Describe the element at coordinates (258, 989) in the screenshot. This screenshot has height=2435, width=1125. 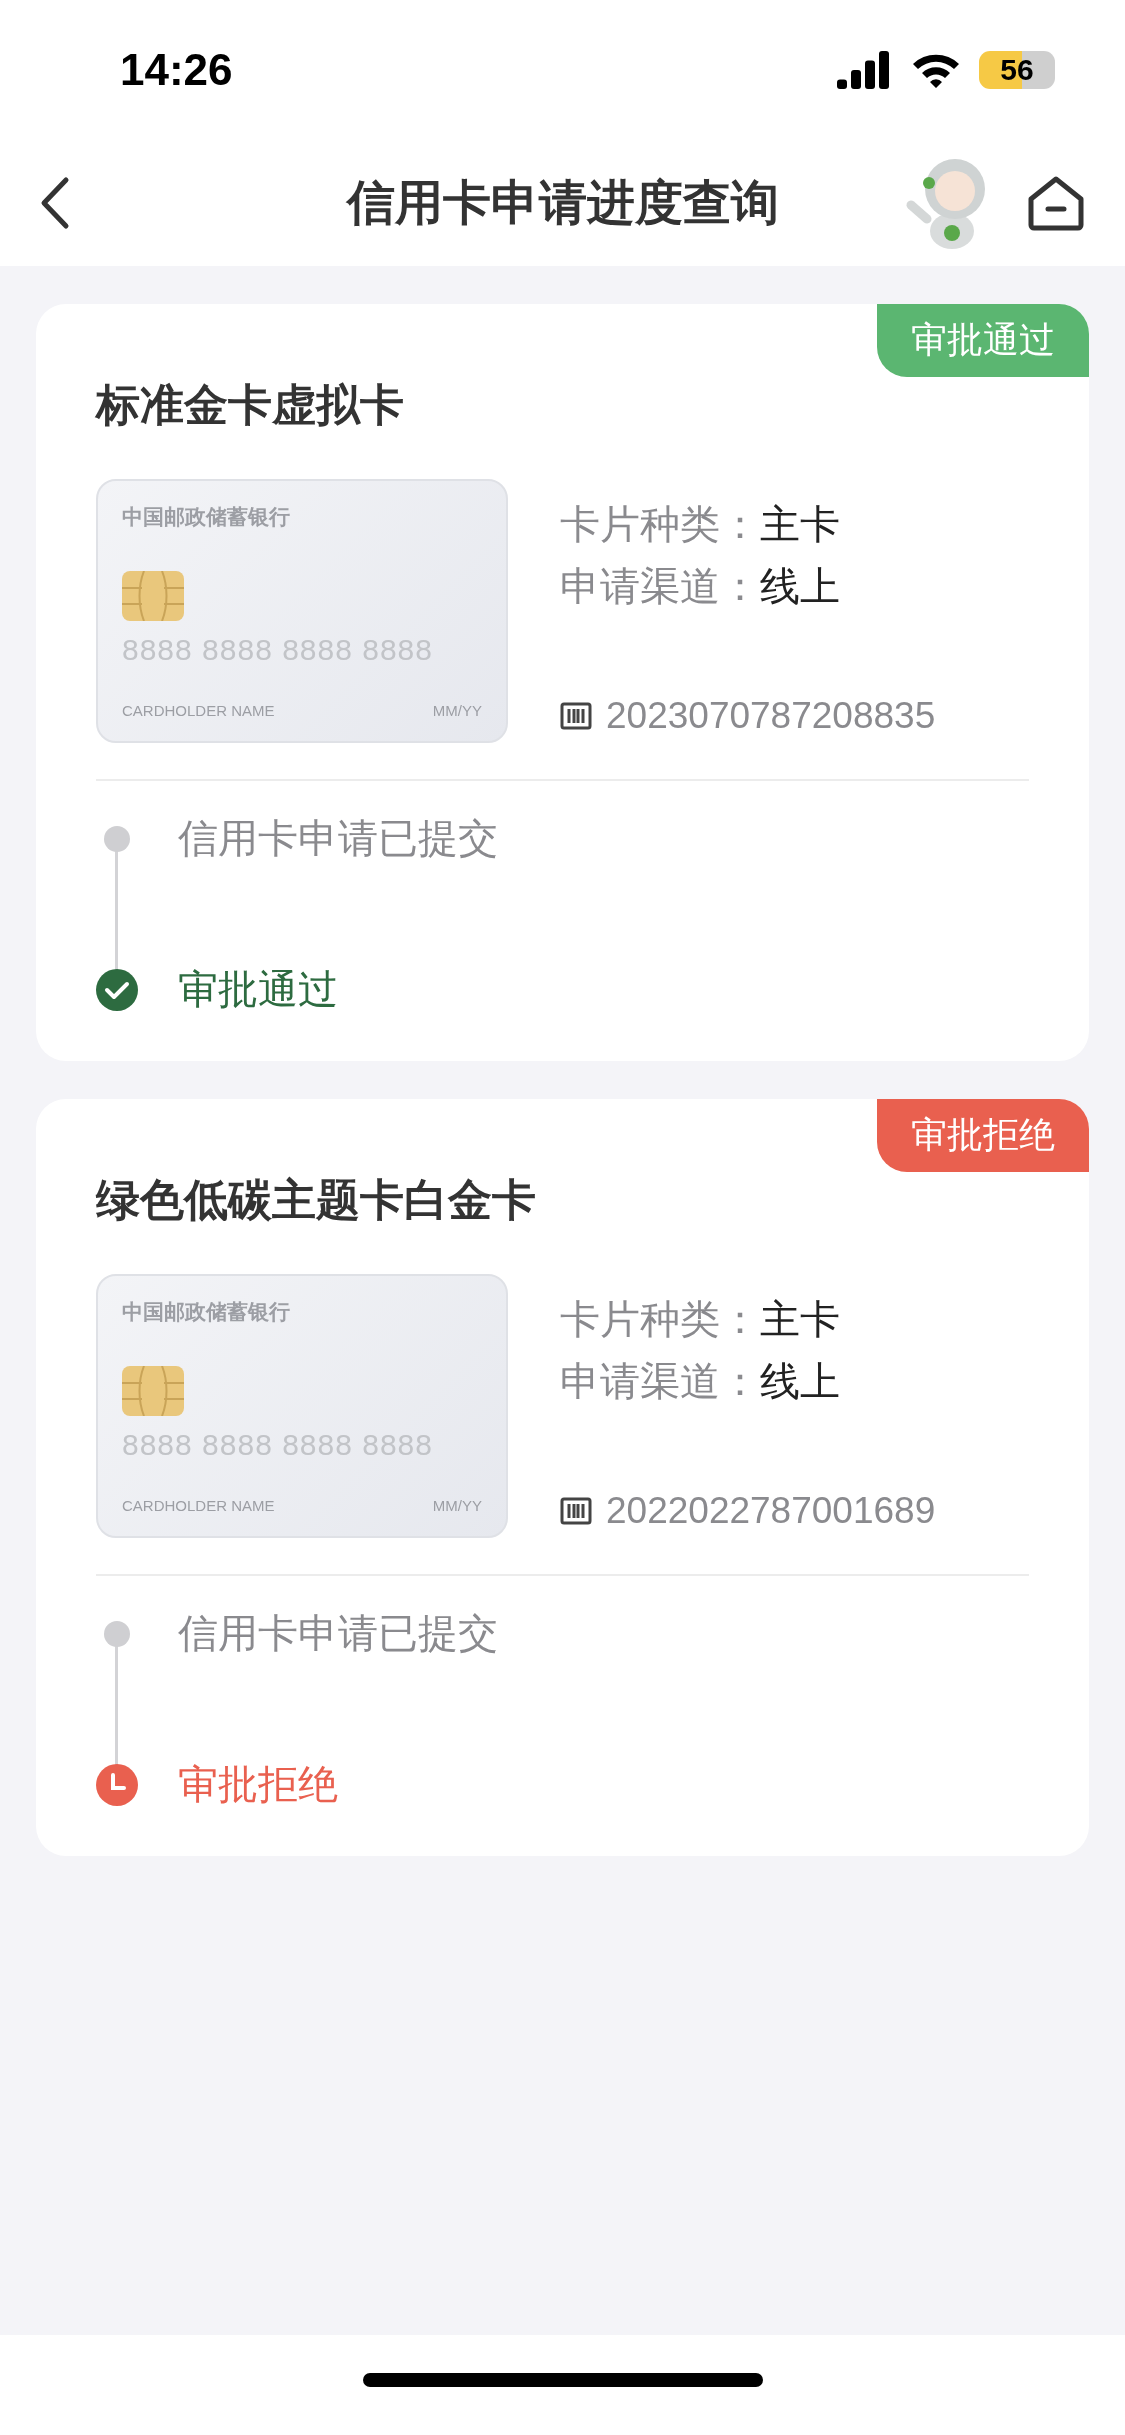
I see `step-text: 审批通过` at that location.